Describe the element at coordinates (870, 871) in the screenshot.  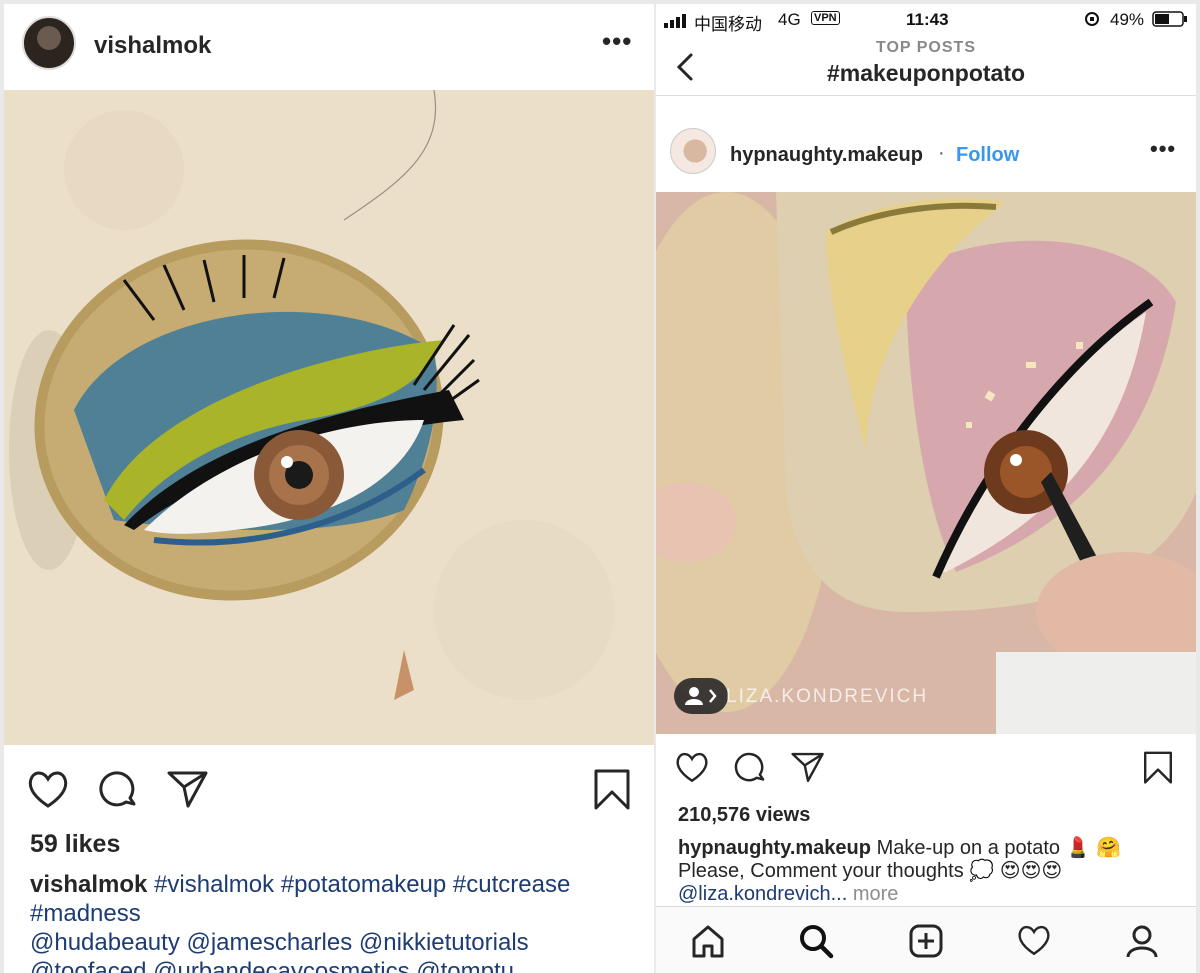
I see `caption-text-line-2: Please, Comment your thoughts 💭 😍😍😍` at that location.